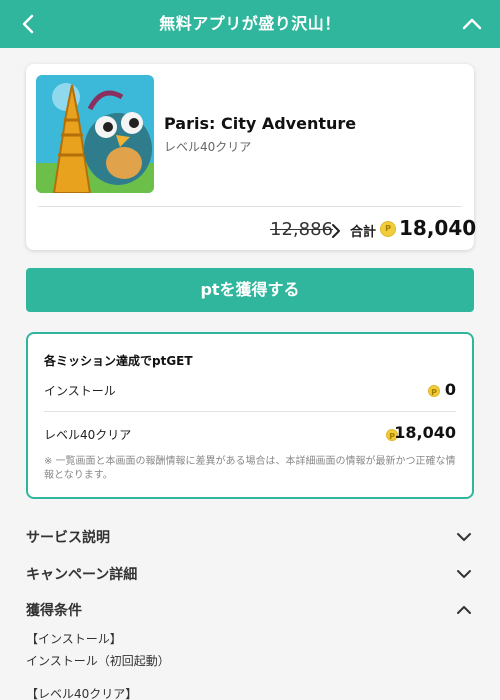  Describe the element at coordinates (301, 229) in the screenshot. I see `old-points: 12,886` at that location.